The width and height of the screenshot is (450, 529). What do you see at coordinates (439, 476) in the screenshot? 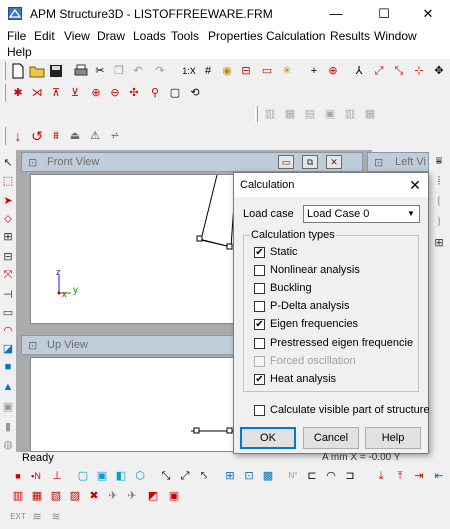
I see `export-icon: ⇤` at bounding box center [439, 476].